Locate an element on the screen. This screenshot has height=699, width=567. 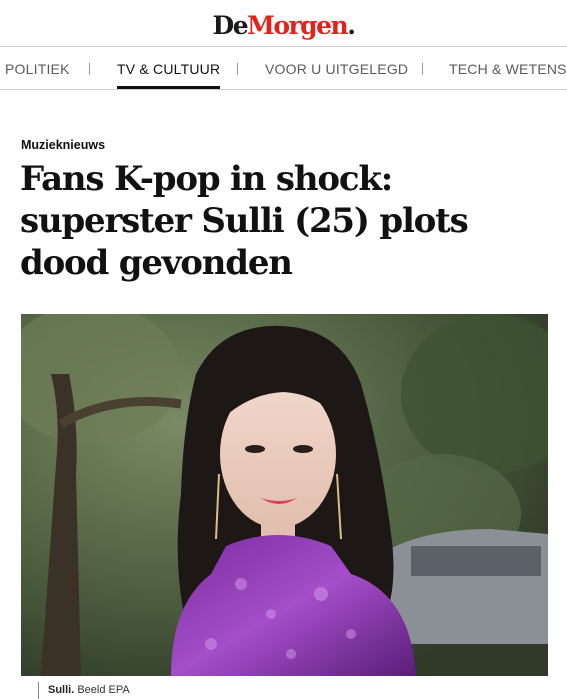
headline-line-3: dood gevonden is located at coordinates (156, 263).